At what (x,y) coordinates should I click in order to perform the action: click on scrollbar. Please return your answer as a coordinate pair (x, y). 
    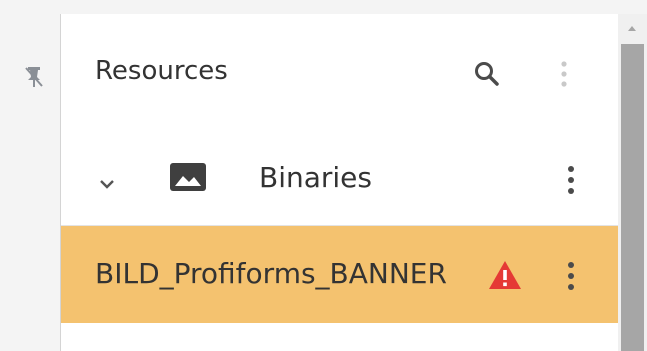
    Looking at the image, I should click on (632, 182).